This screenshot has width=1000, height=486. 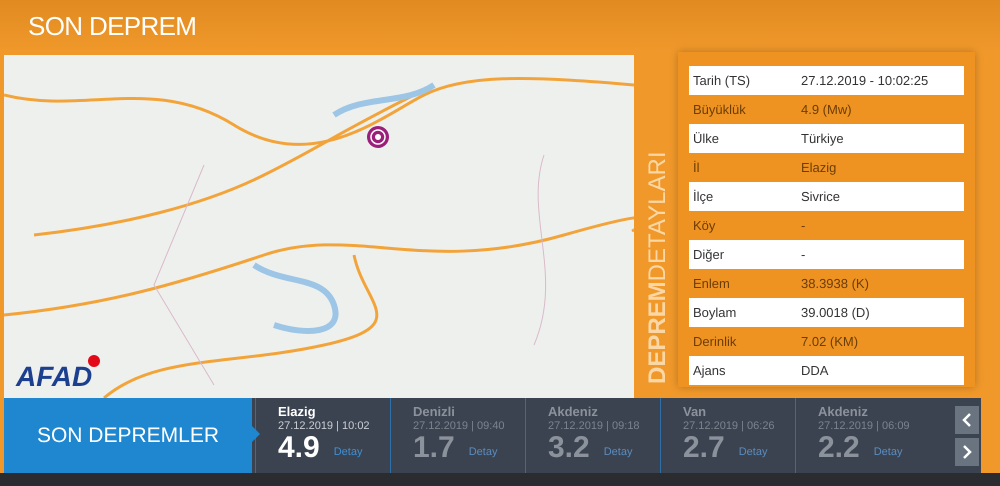 I want to click on detail-value: 27.12.2019 - 10:02:25, so click(x=864, y=81).